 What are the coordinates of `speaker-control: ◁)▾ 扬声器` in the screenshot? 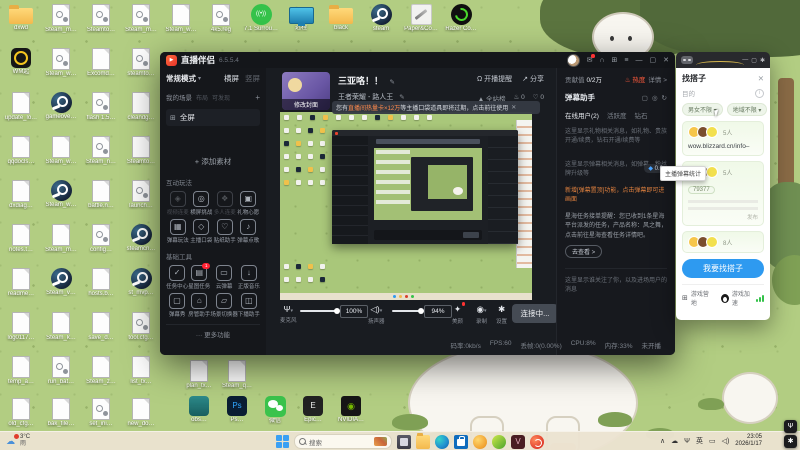 It's located at (376, 314).